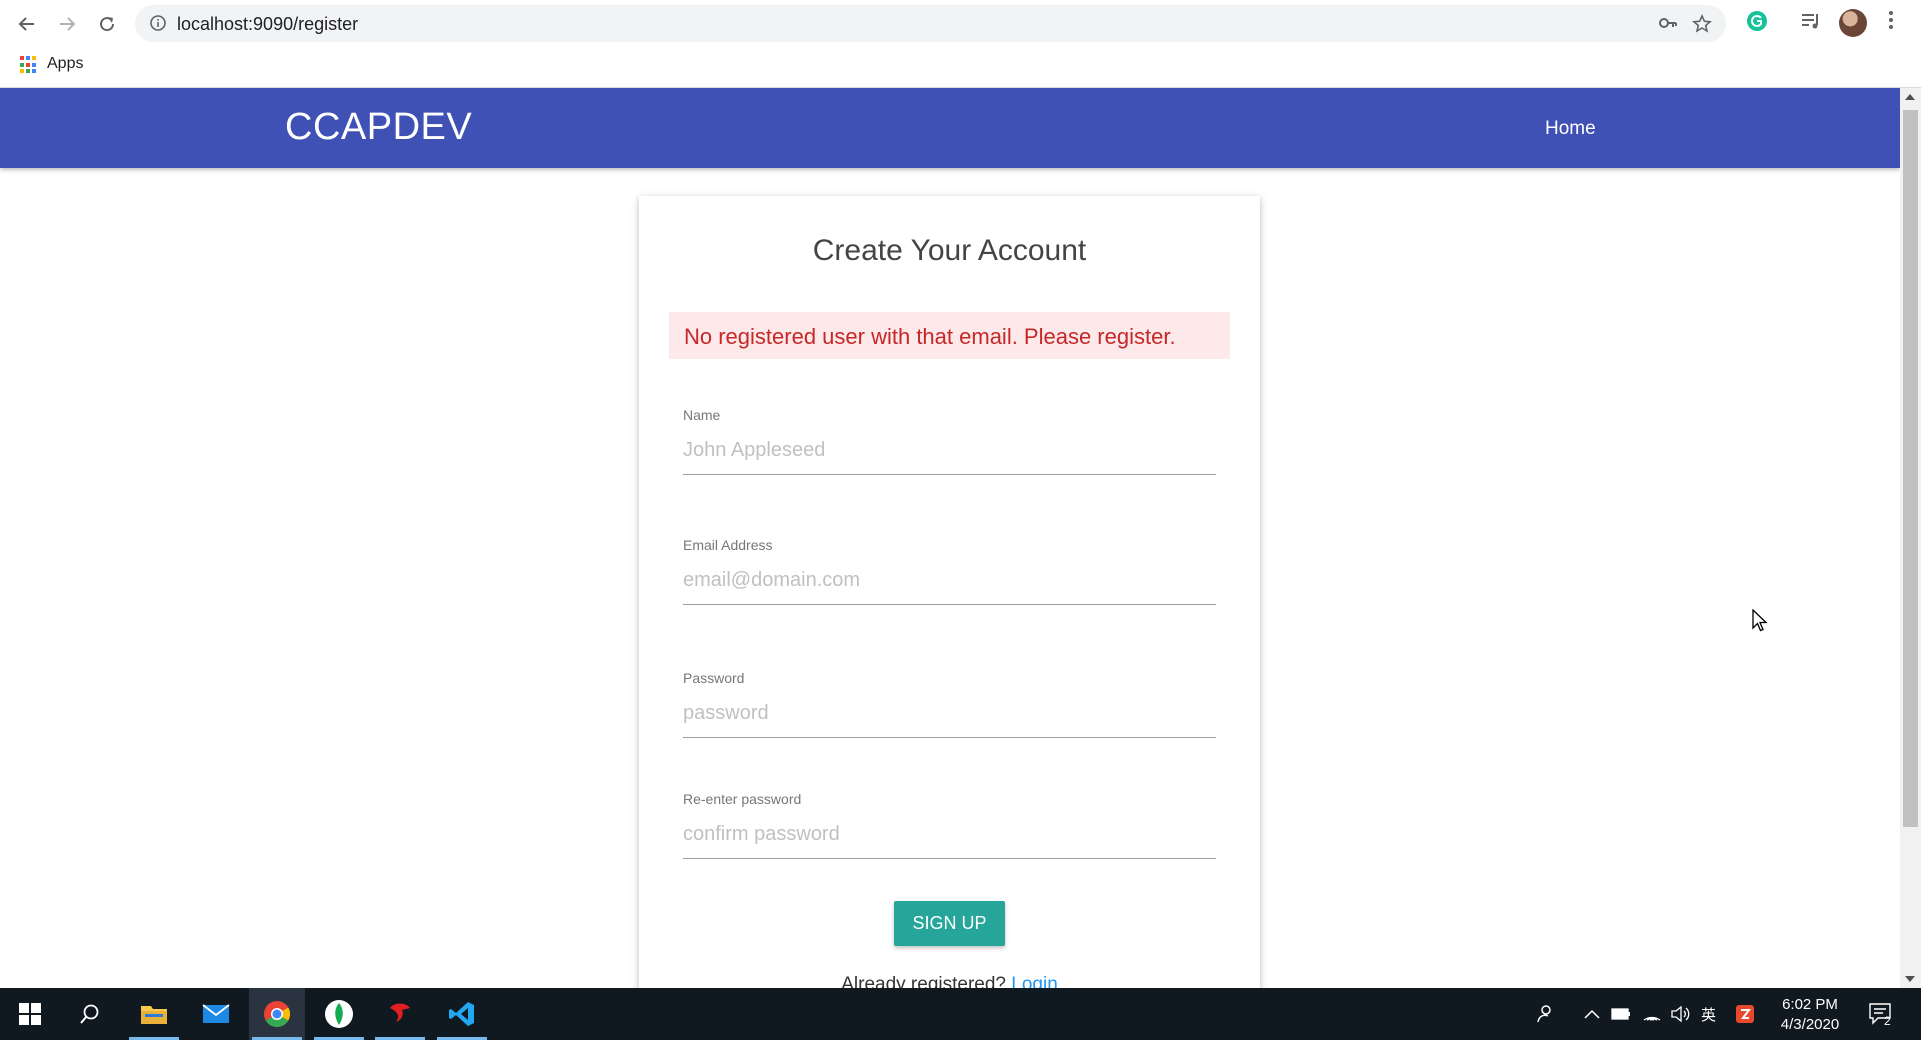 The height and width of the screenshot is (1040, 1921). Describe the element at coordinates (1891, 22) in the screenshot. I see `menu-icon` at that location.